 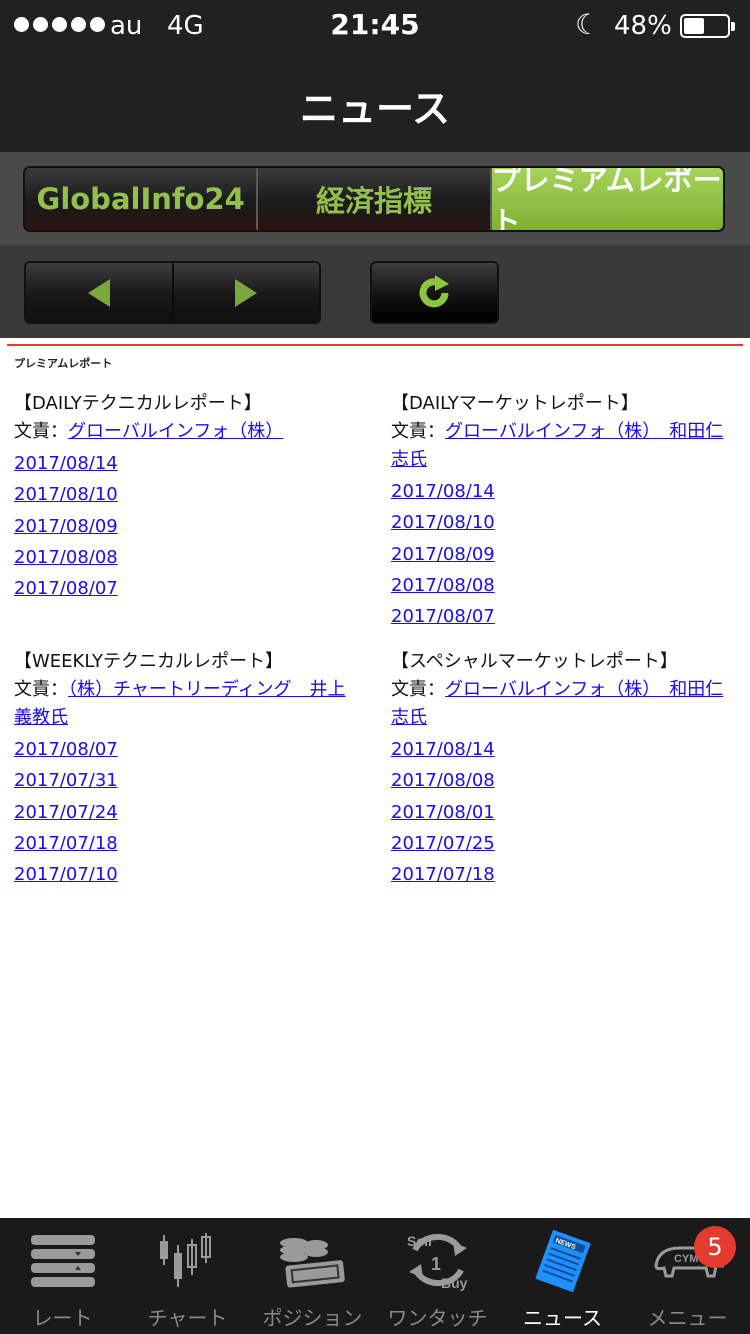 I want to click on tab-globalinfo24: GlobalInfo24, so click(x=142, y=199).